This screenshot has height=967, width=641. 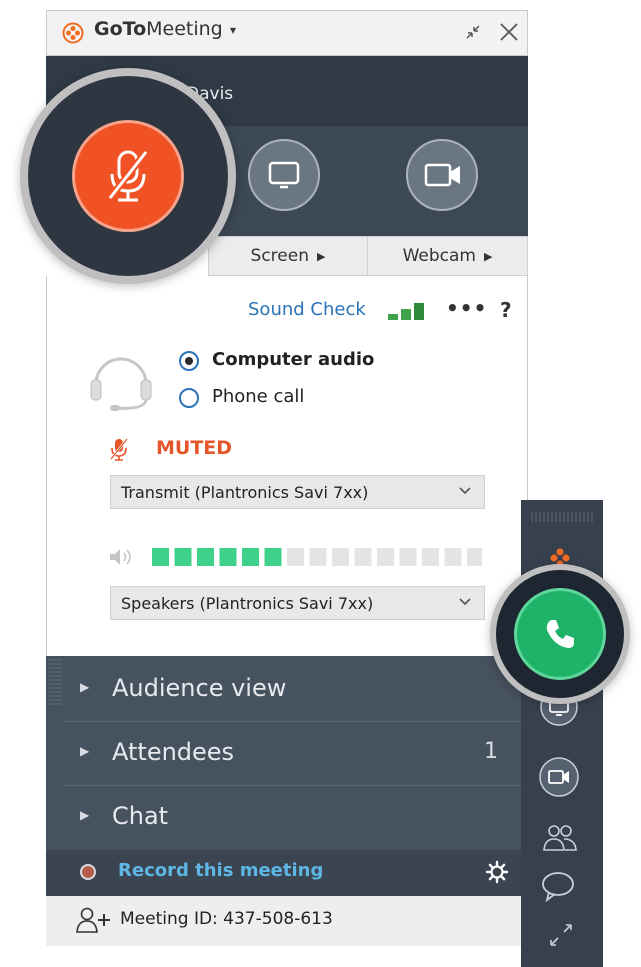 I want to click on audience-view-section: ▶ Audience view, so click(x=287, y=690).